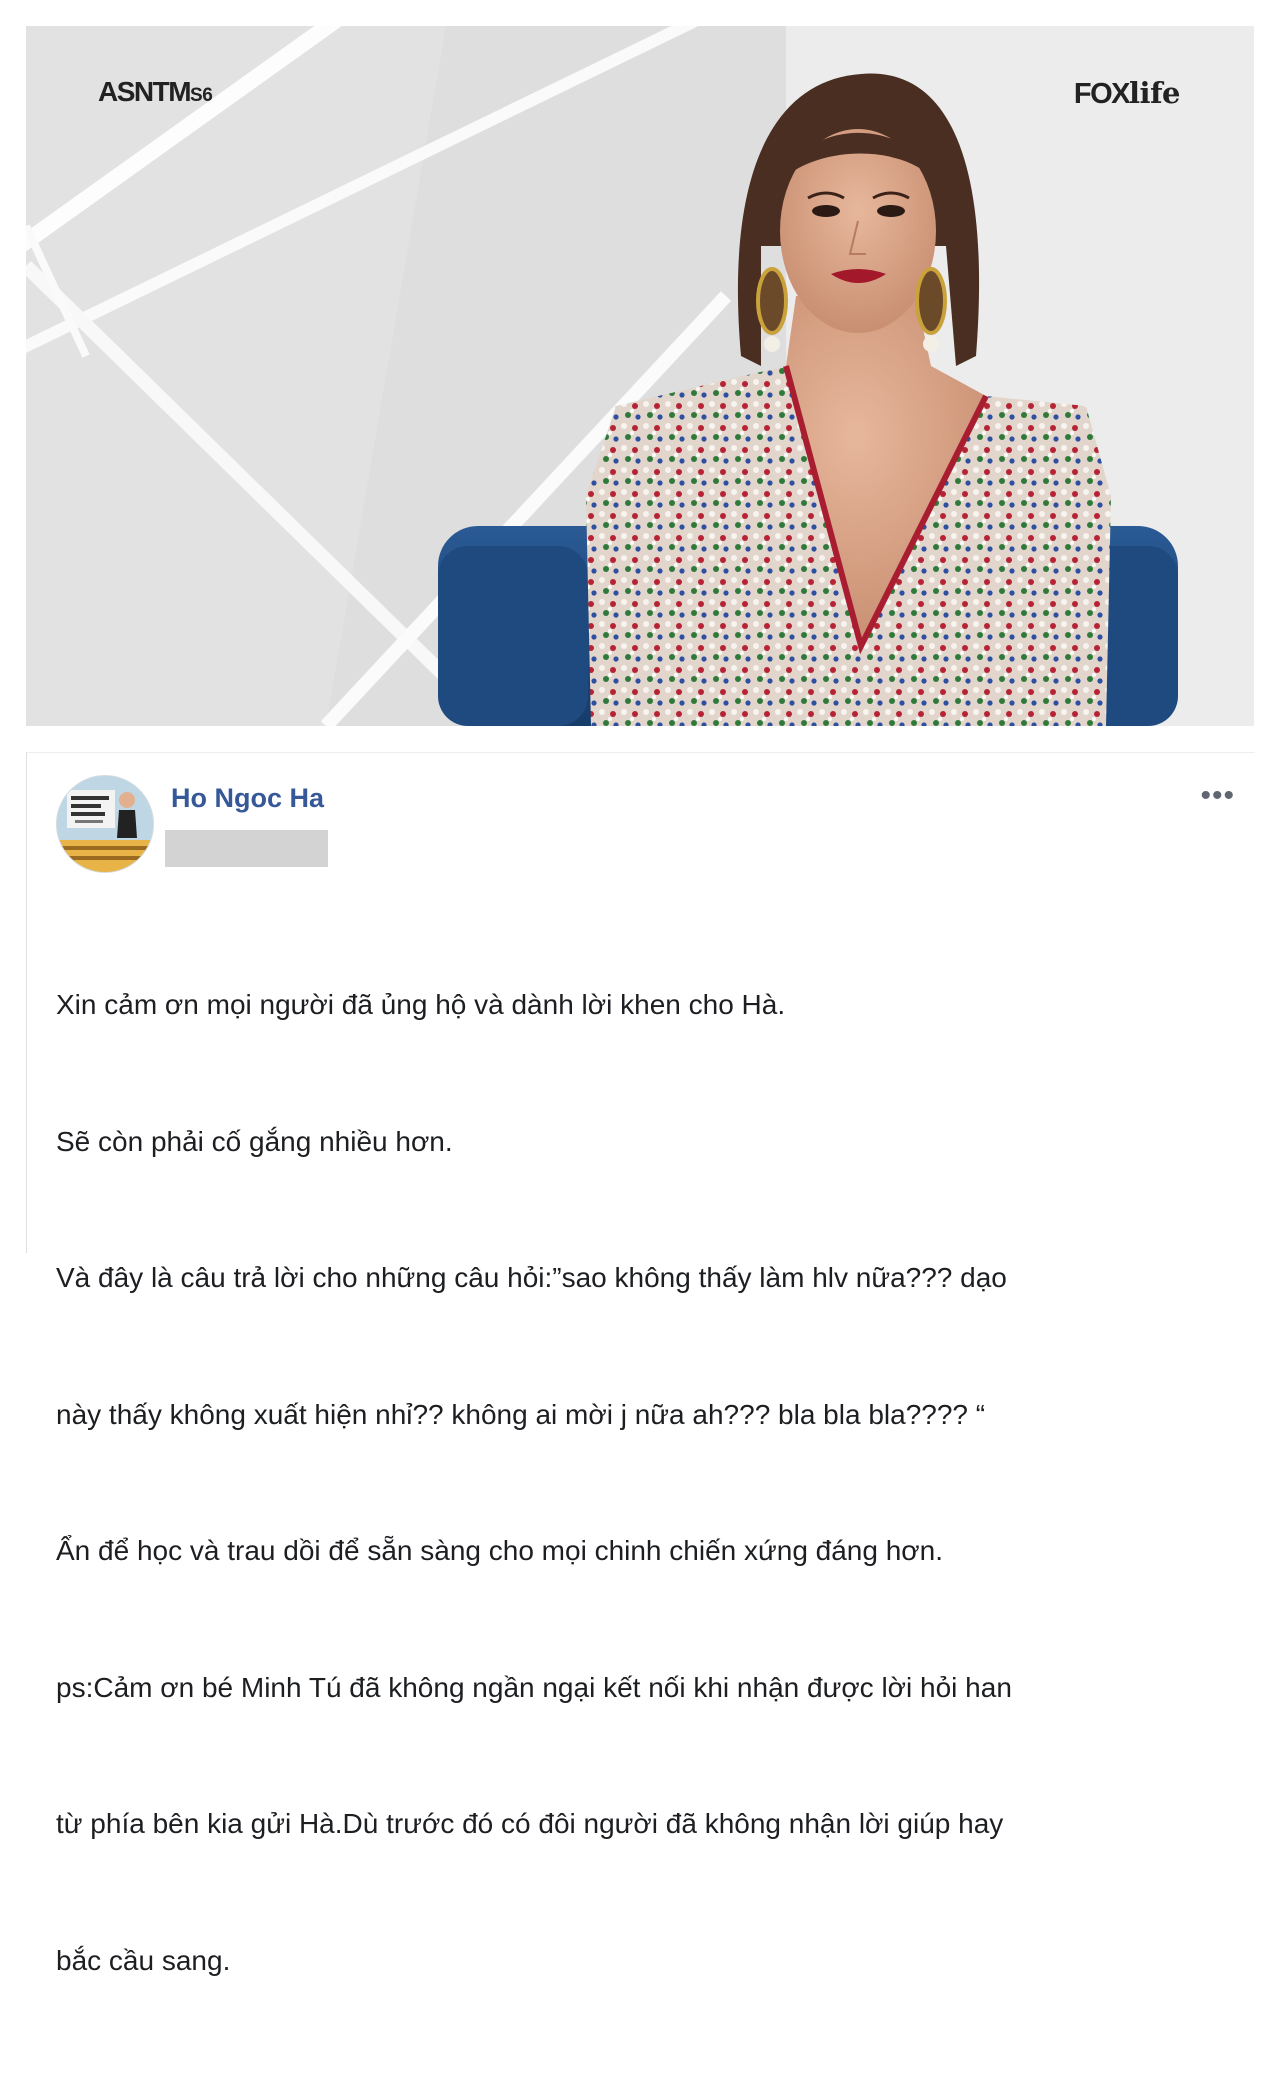 This screenshot has width=1280, height=2074. I want to click on avatar-image-icon, so click(105, 824).